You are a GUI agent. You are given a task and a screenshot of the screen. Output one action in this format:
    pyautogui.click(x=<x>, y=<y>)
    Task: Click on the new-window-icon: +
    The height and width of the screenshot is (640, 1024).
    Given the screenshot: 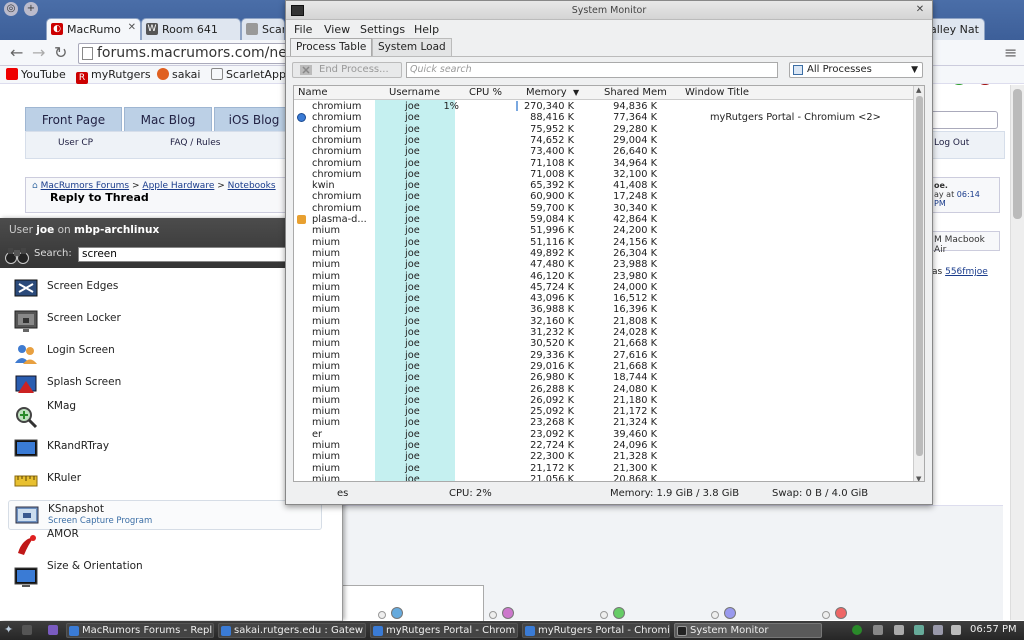 What is the action you would take?
    pyautogui.click(x=31, y=9)
    